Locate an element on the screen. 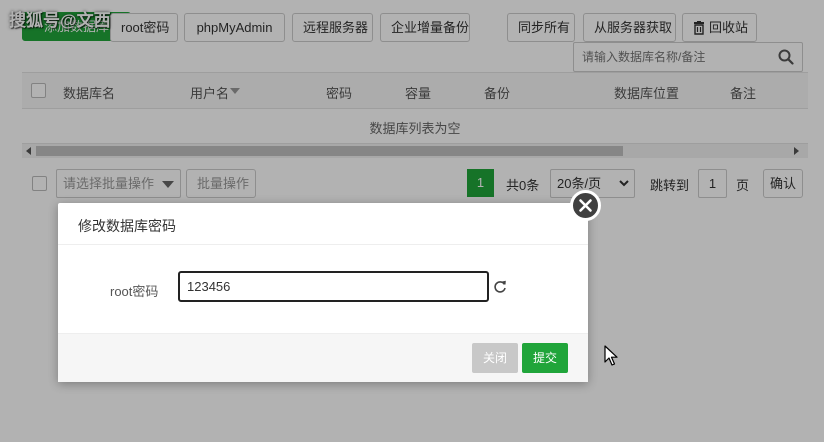  close-button: 关闭 is located at coordinates (495, 358).